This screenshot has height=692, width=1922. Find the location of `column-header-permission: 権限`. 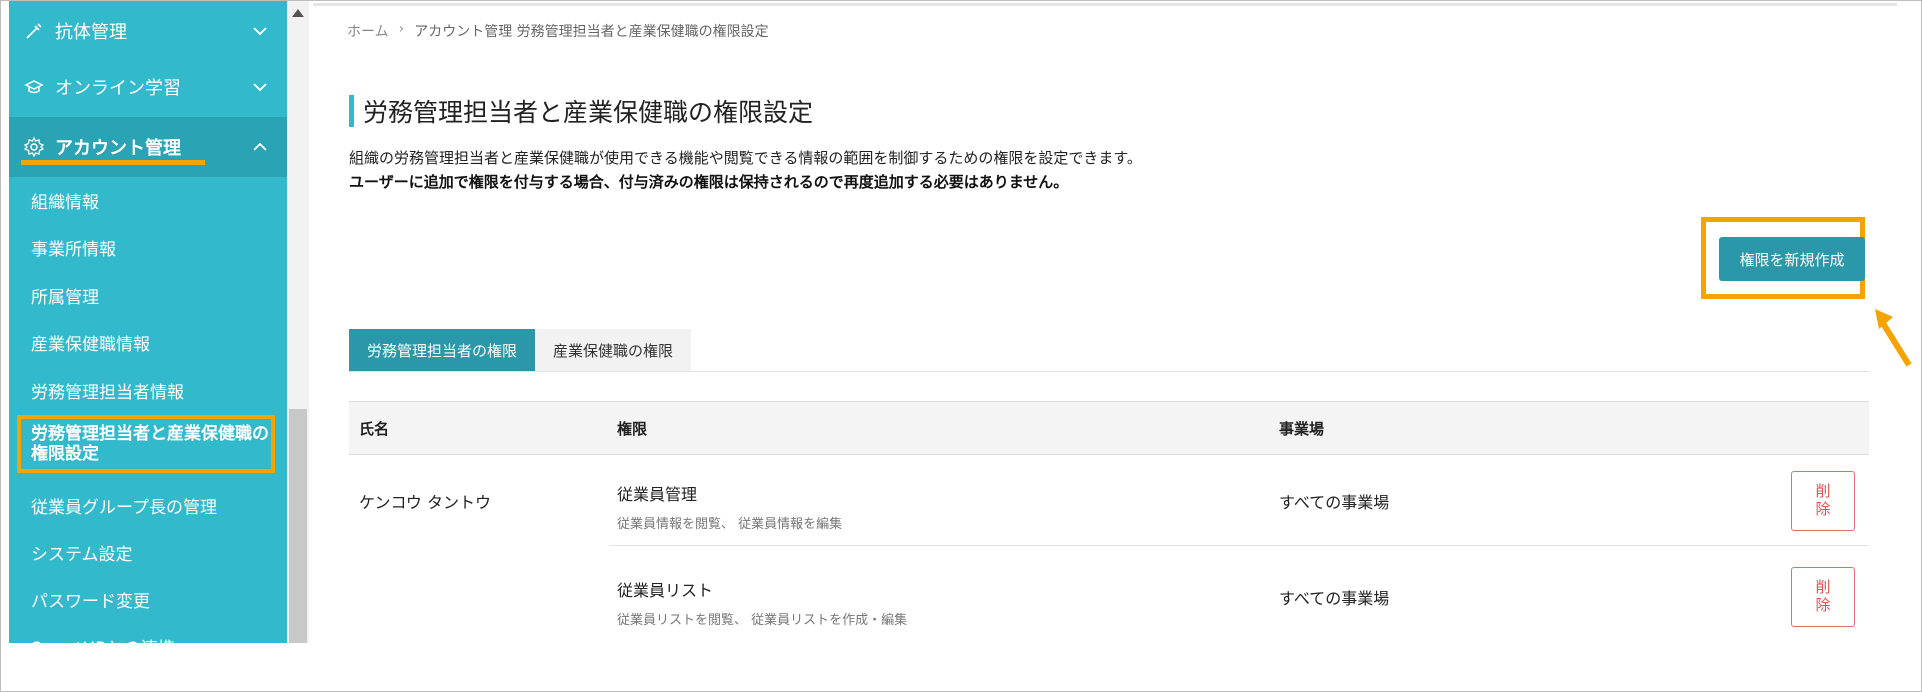

column-header-permission: 権限 is located at coordinates (632, 429).